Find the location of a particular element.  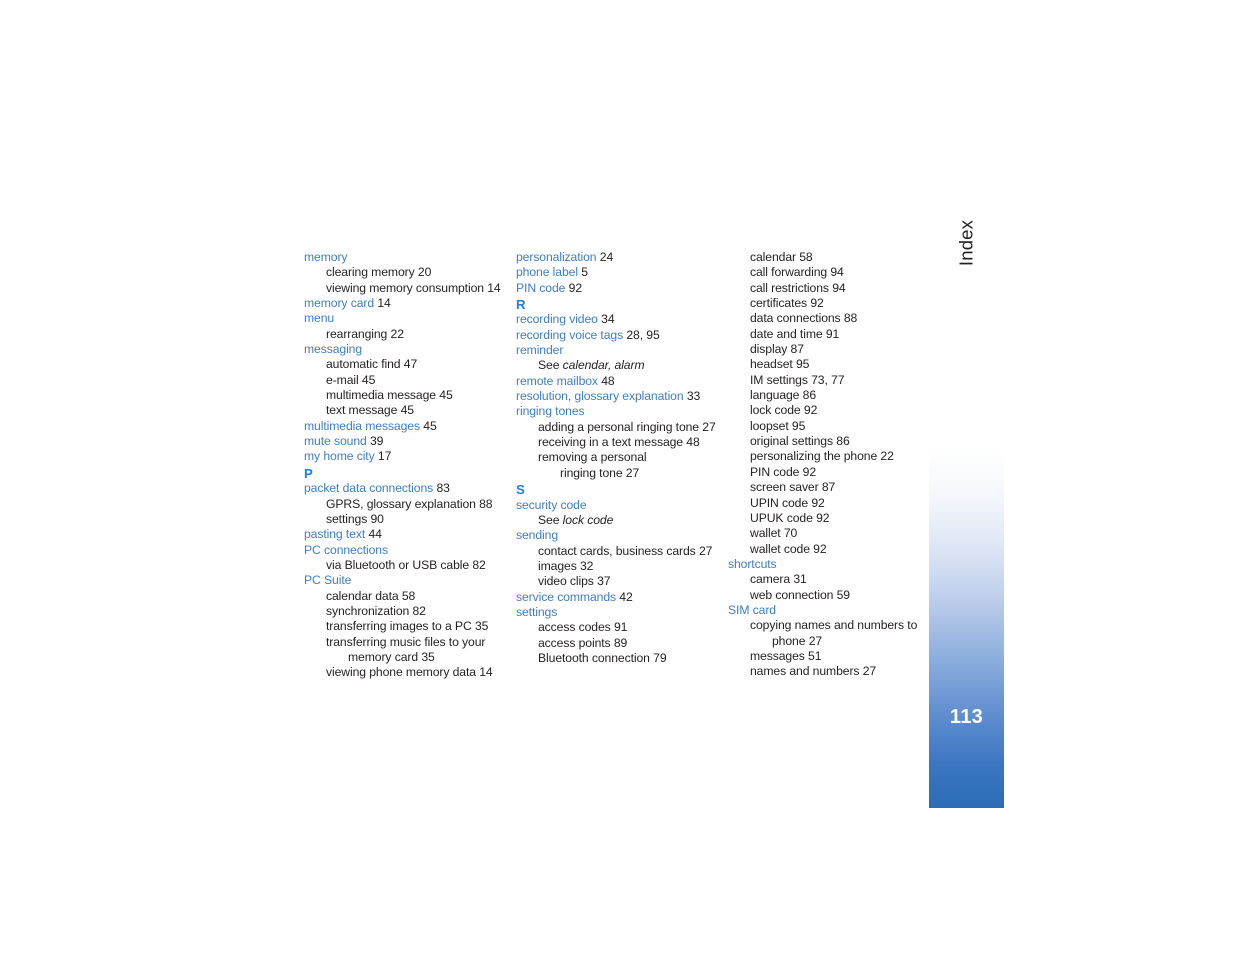

entry-term: multimedia message is located at coordinates (381, 395).